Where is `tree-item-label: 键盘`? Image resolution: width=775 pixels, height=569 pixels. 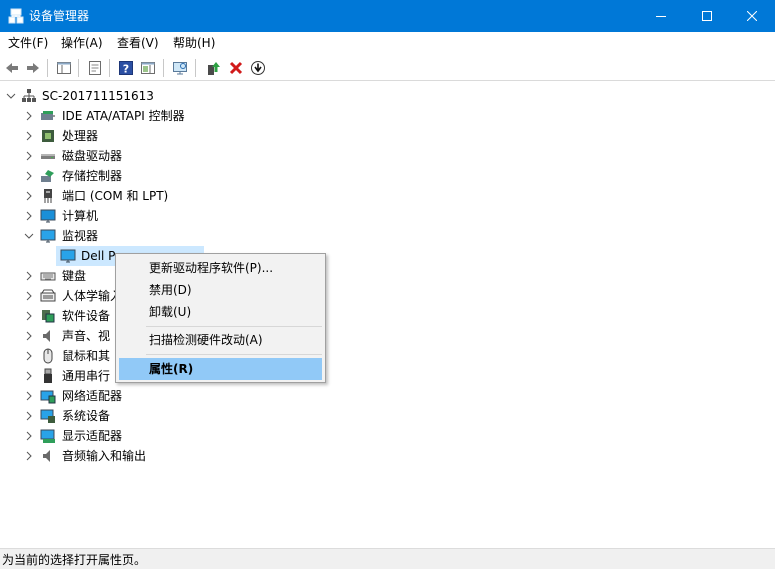
tree-item-label: 键盘 is located at coordinates (74, 276).